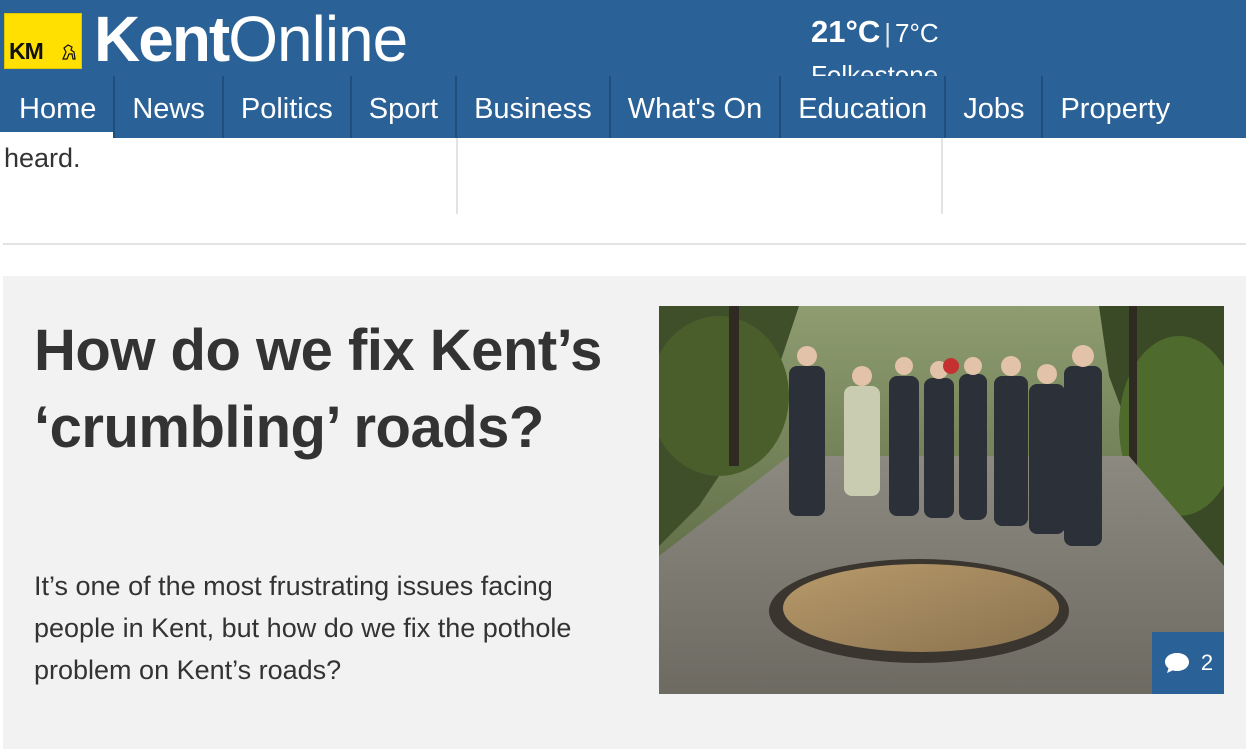 The image size is (1246, 749). What do you see at coordinates (1207, 662) in the screenshot?
I see `comment-count: 2` at bounding box center [1207, 662].